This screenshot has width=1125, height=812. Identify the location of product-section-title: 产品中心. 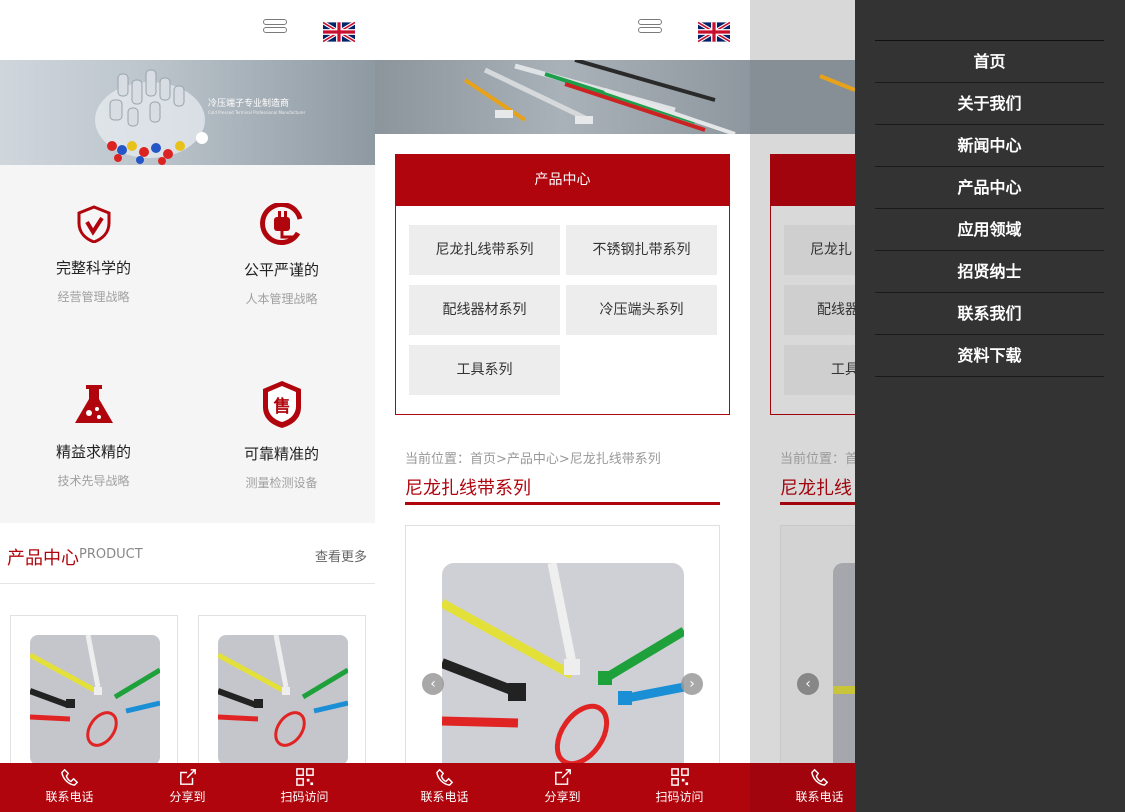
(43, 558).